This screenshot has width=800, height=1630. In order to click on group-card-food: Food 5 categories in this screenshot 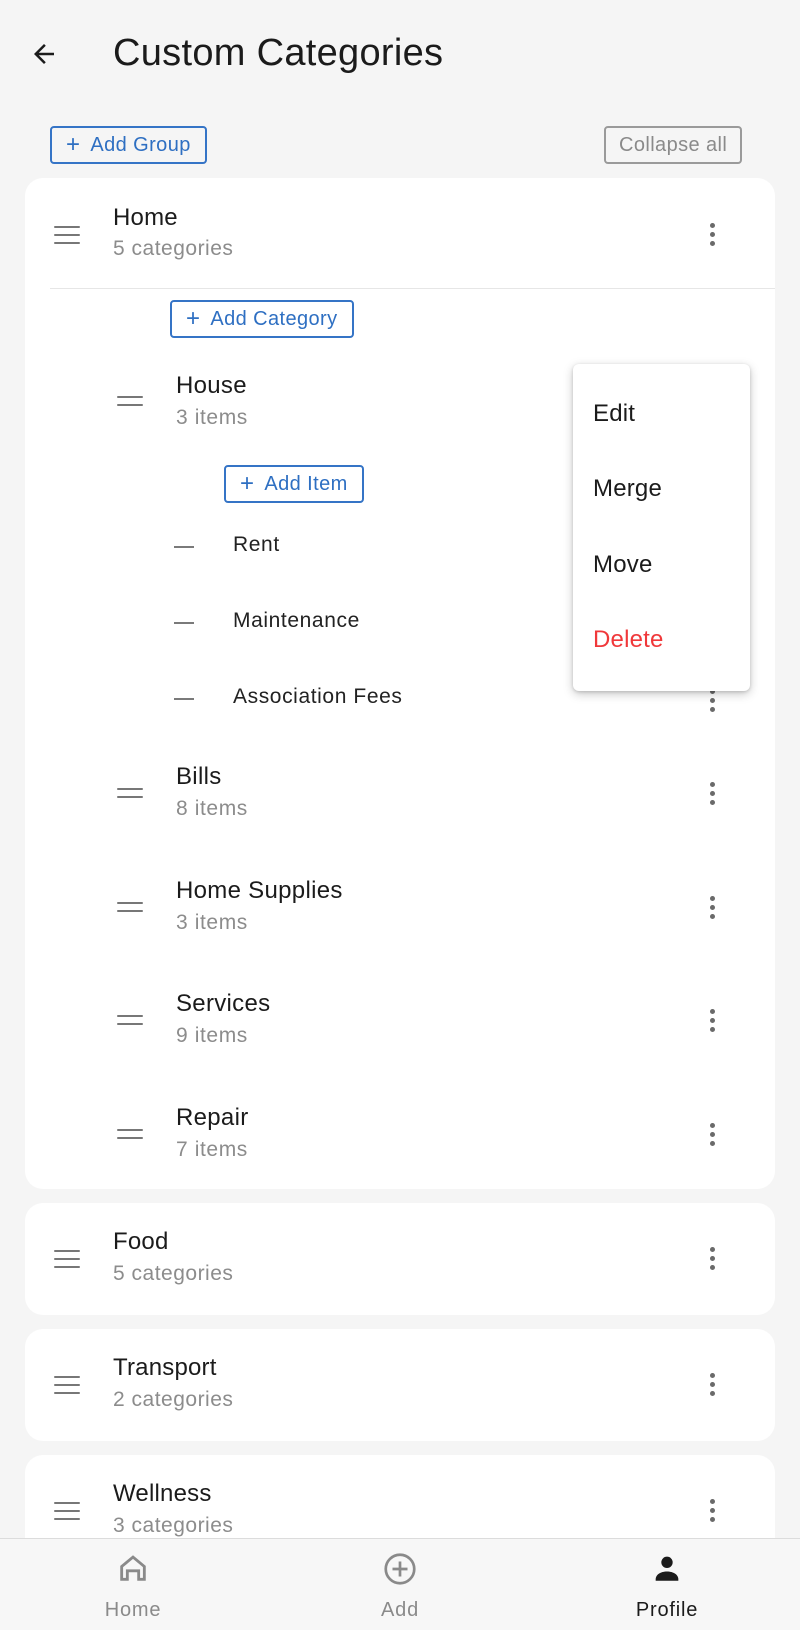, I will do `click(400, 1259)`.